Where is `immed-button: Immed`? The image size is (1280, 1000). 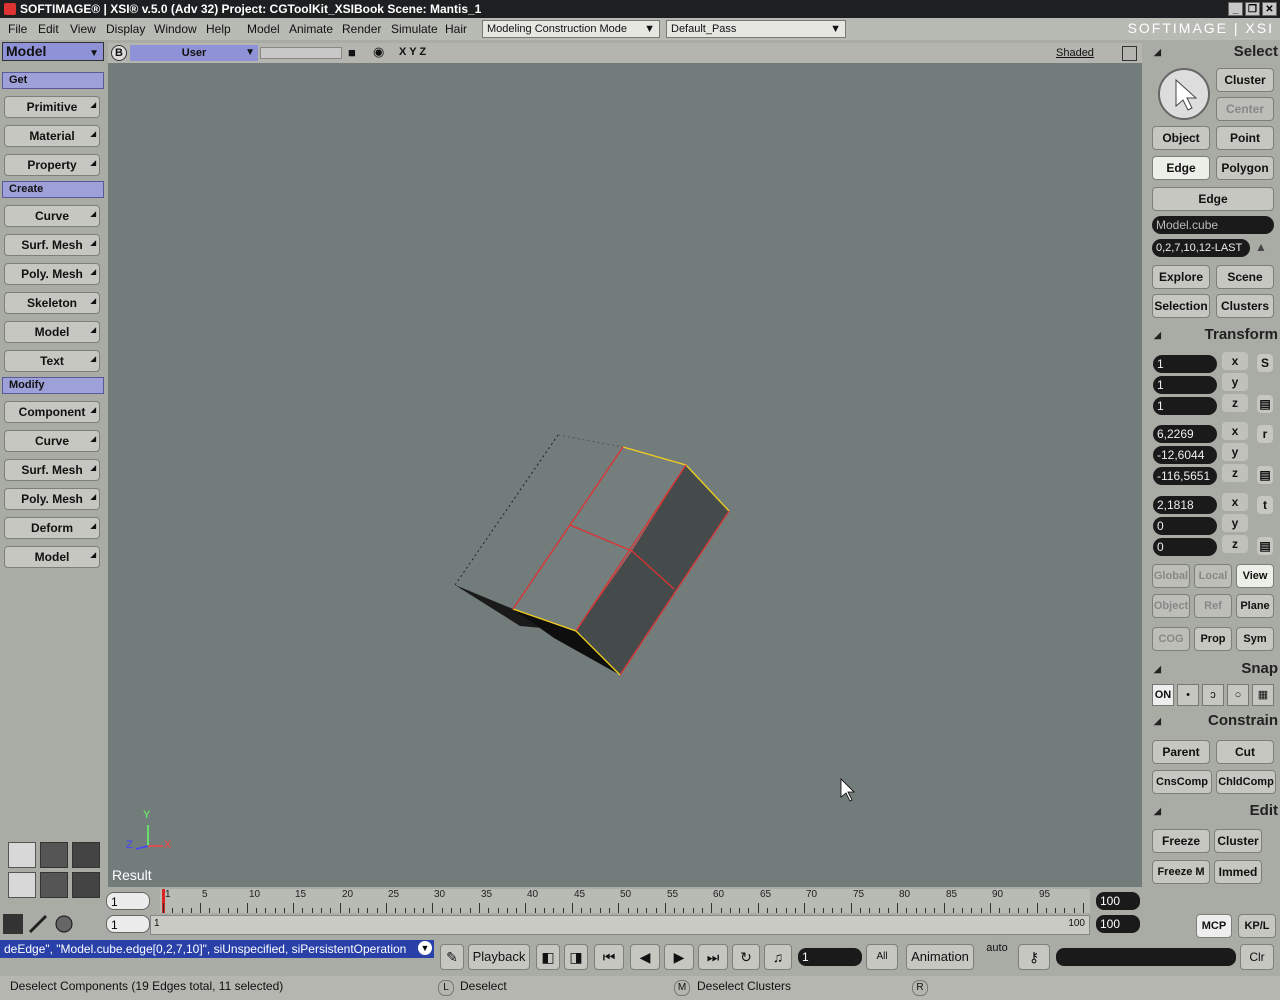 immed-button: Immed is located at coordinates (1238, 872).